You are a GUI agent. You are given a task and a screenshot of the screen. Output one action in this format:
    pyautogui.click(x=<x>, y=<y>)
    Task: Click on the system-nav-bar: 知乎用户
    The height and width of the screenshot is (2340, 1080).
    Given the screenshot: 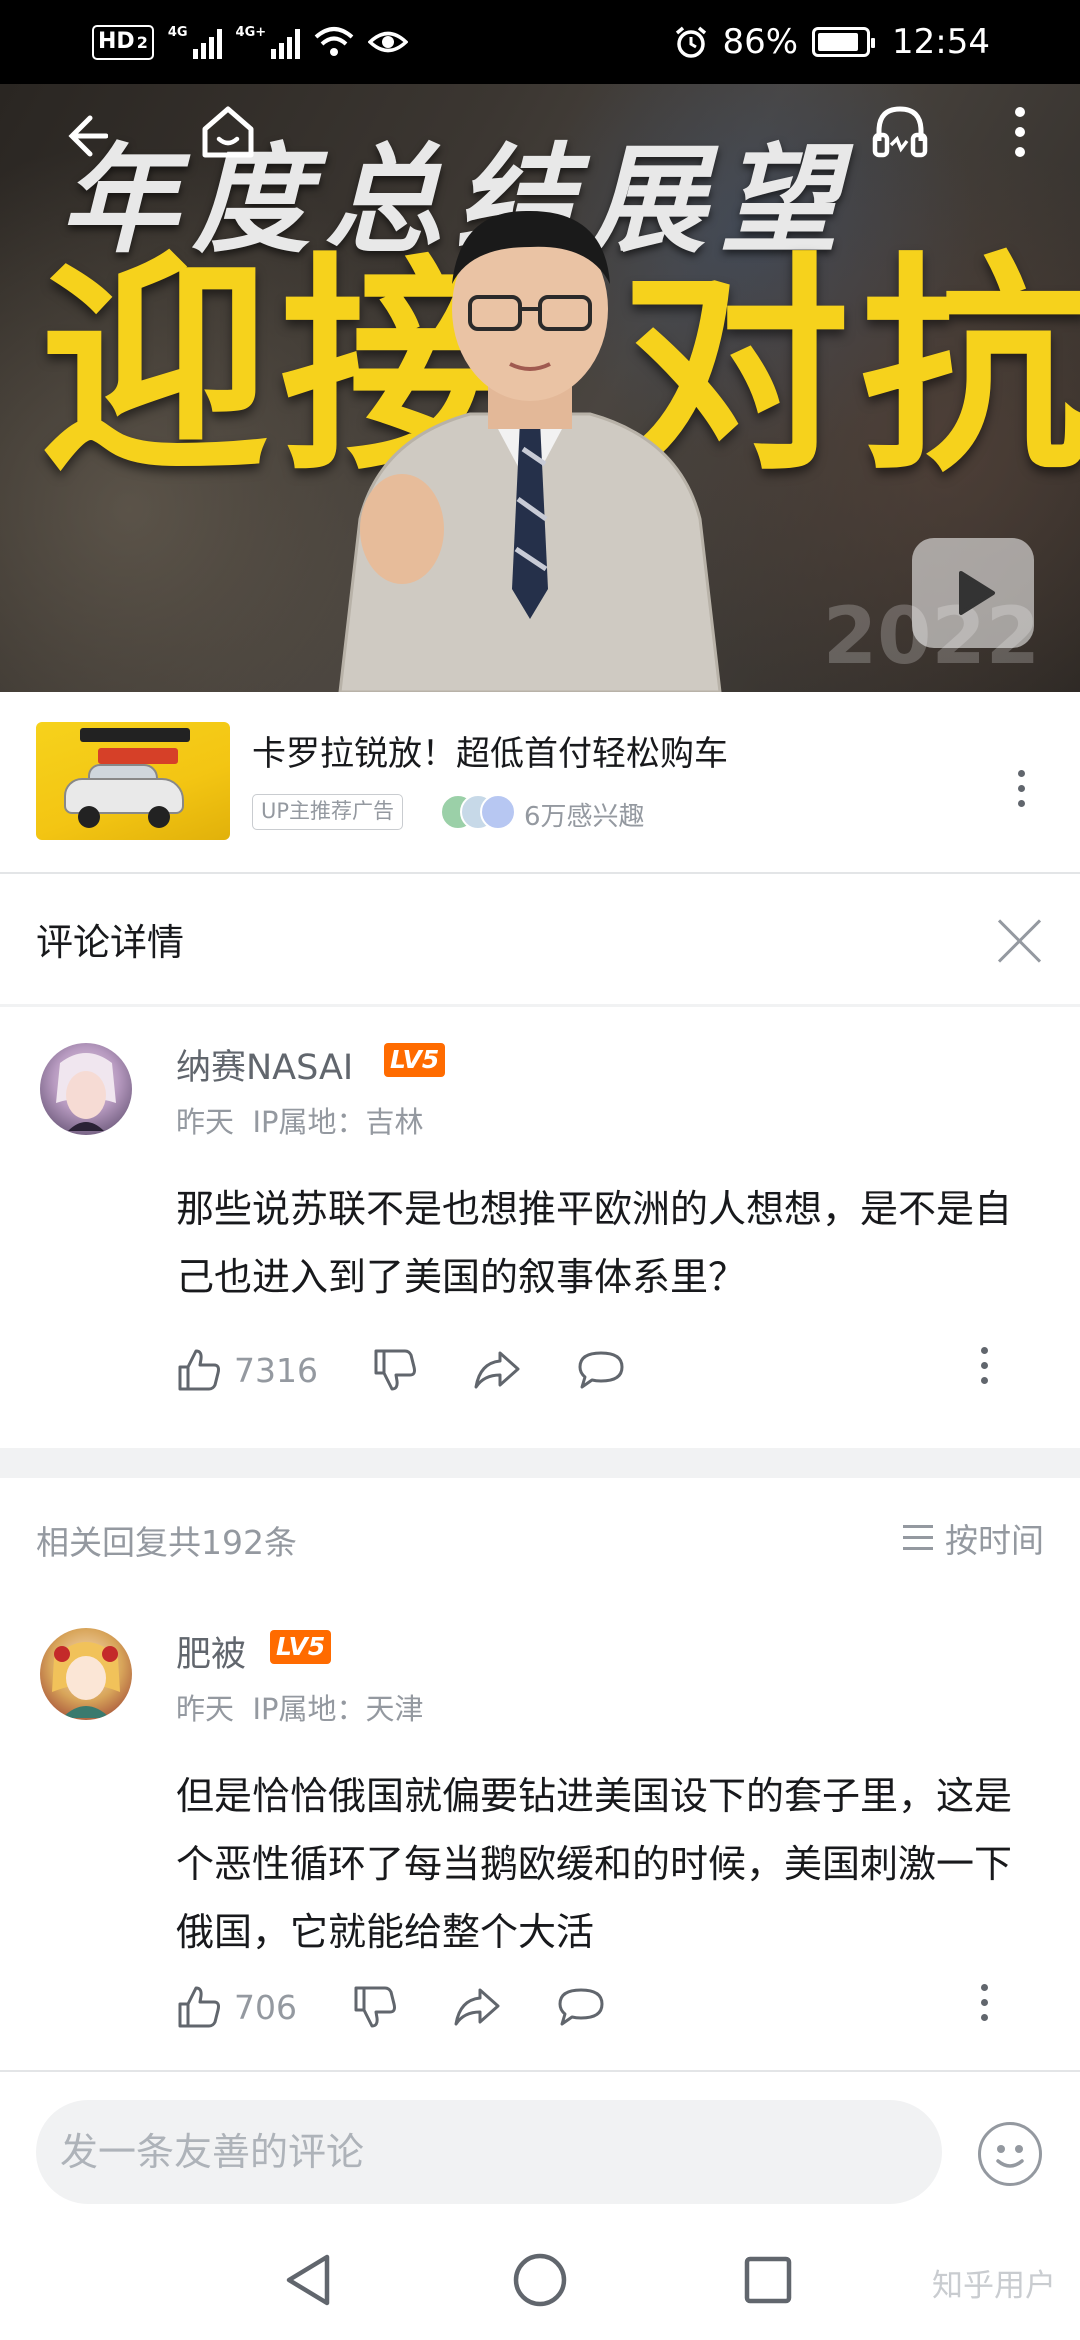 What is the action you would take?
    pyautogui.click(x=540, y=2280)
    